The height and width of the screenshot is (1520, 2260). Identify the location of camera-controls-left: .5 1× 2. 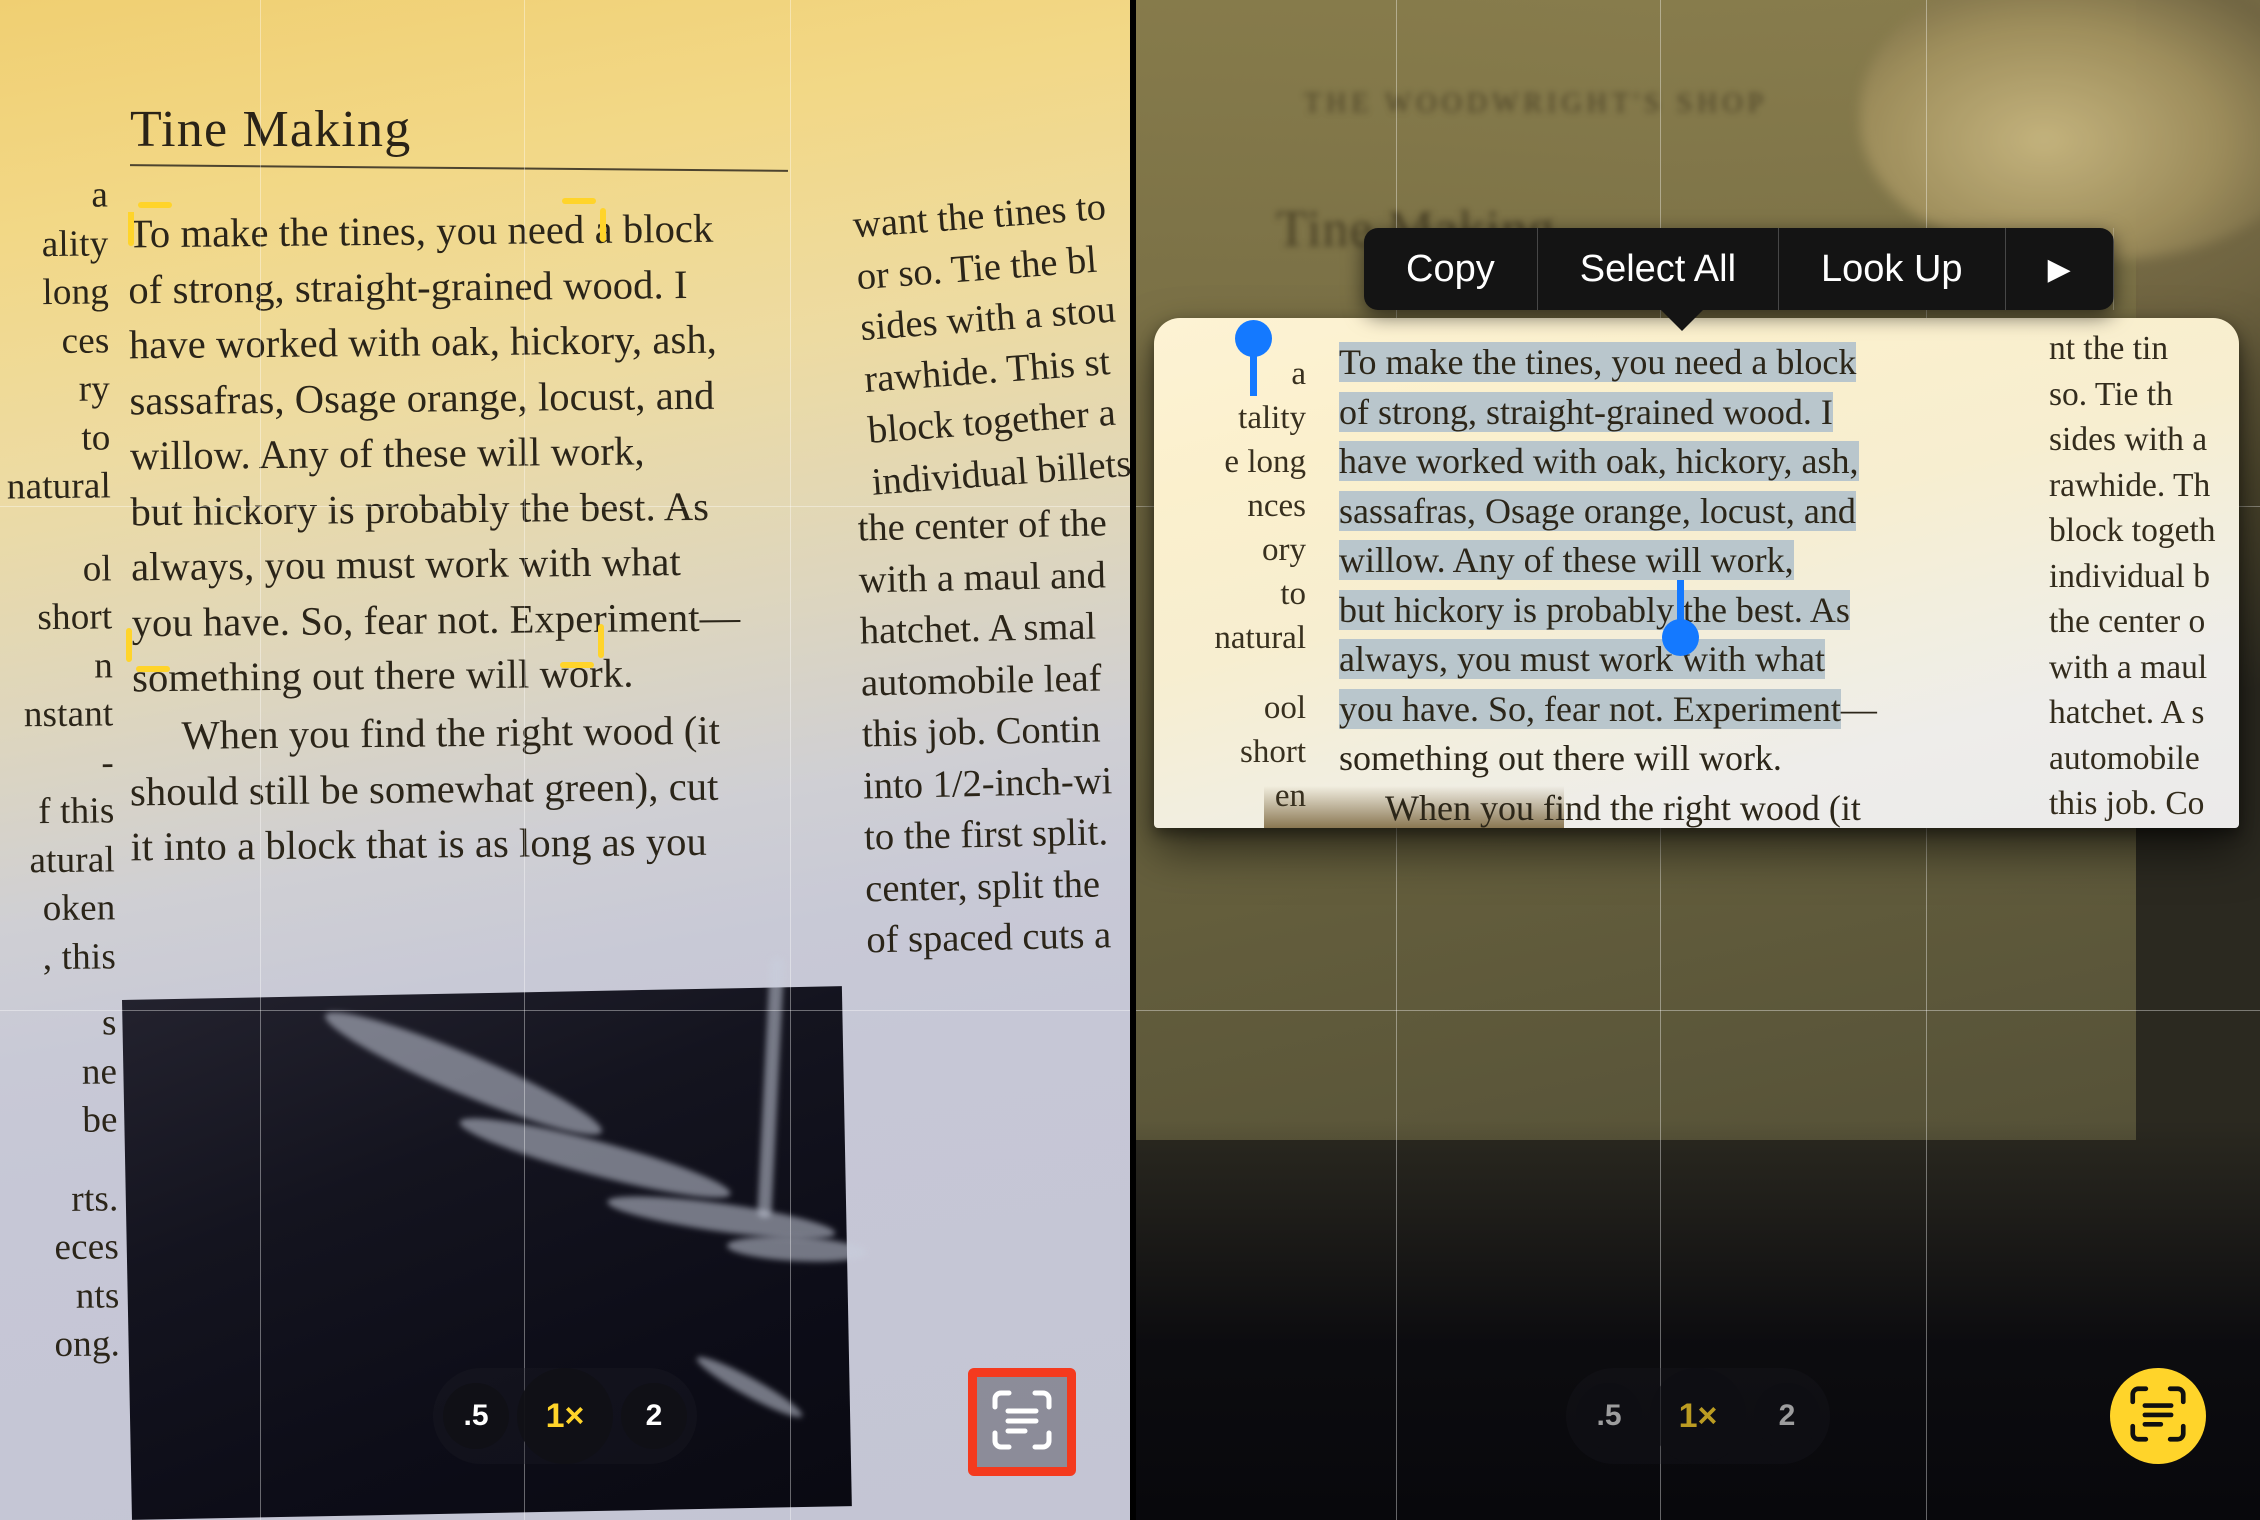
(565, 1422).